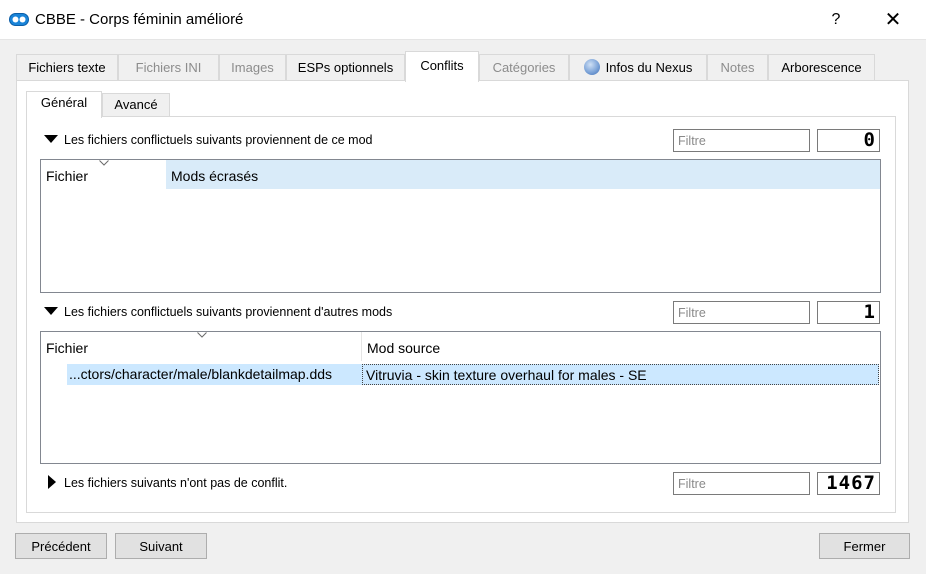  I want to click on tab-nexus-info: Infos du Nexus, so click(638, 67).